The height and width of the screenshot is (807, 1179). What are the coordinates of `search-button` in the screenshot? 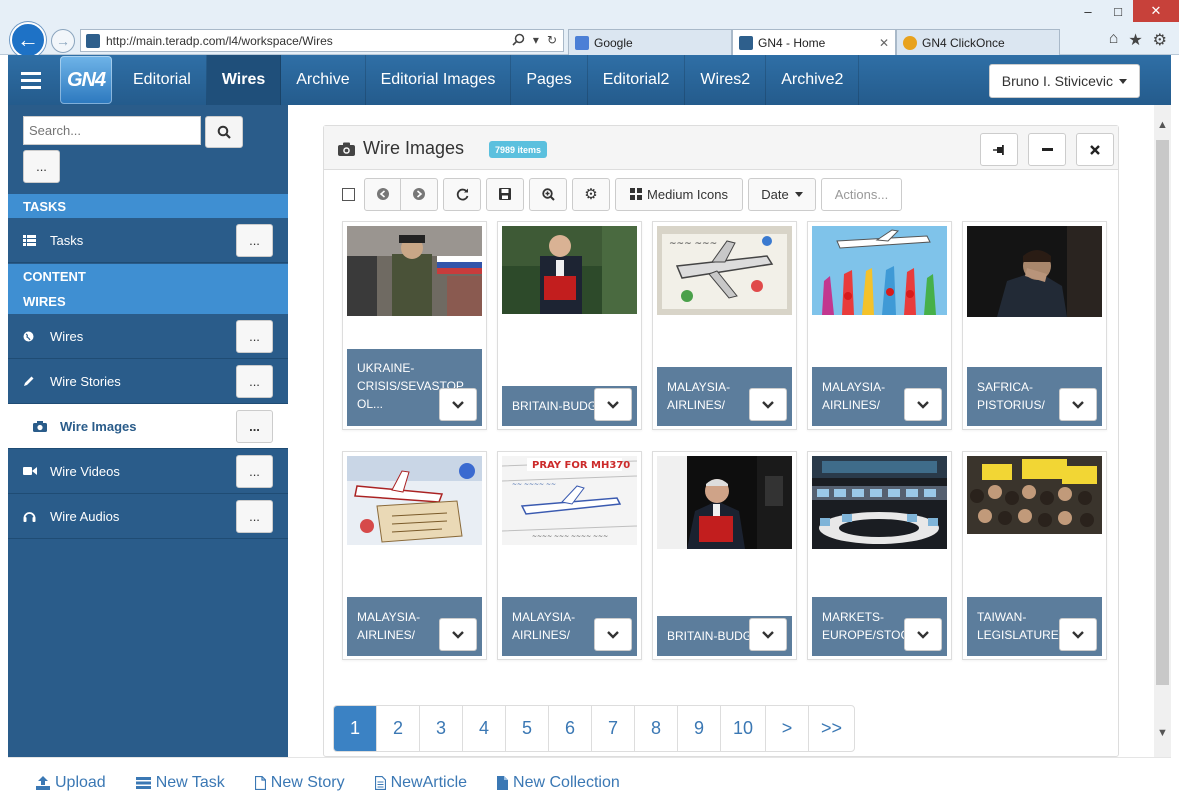 It's located at (224, 132).